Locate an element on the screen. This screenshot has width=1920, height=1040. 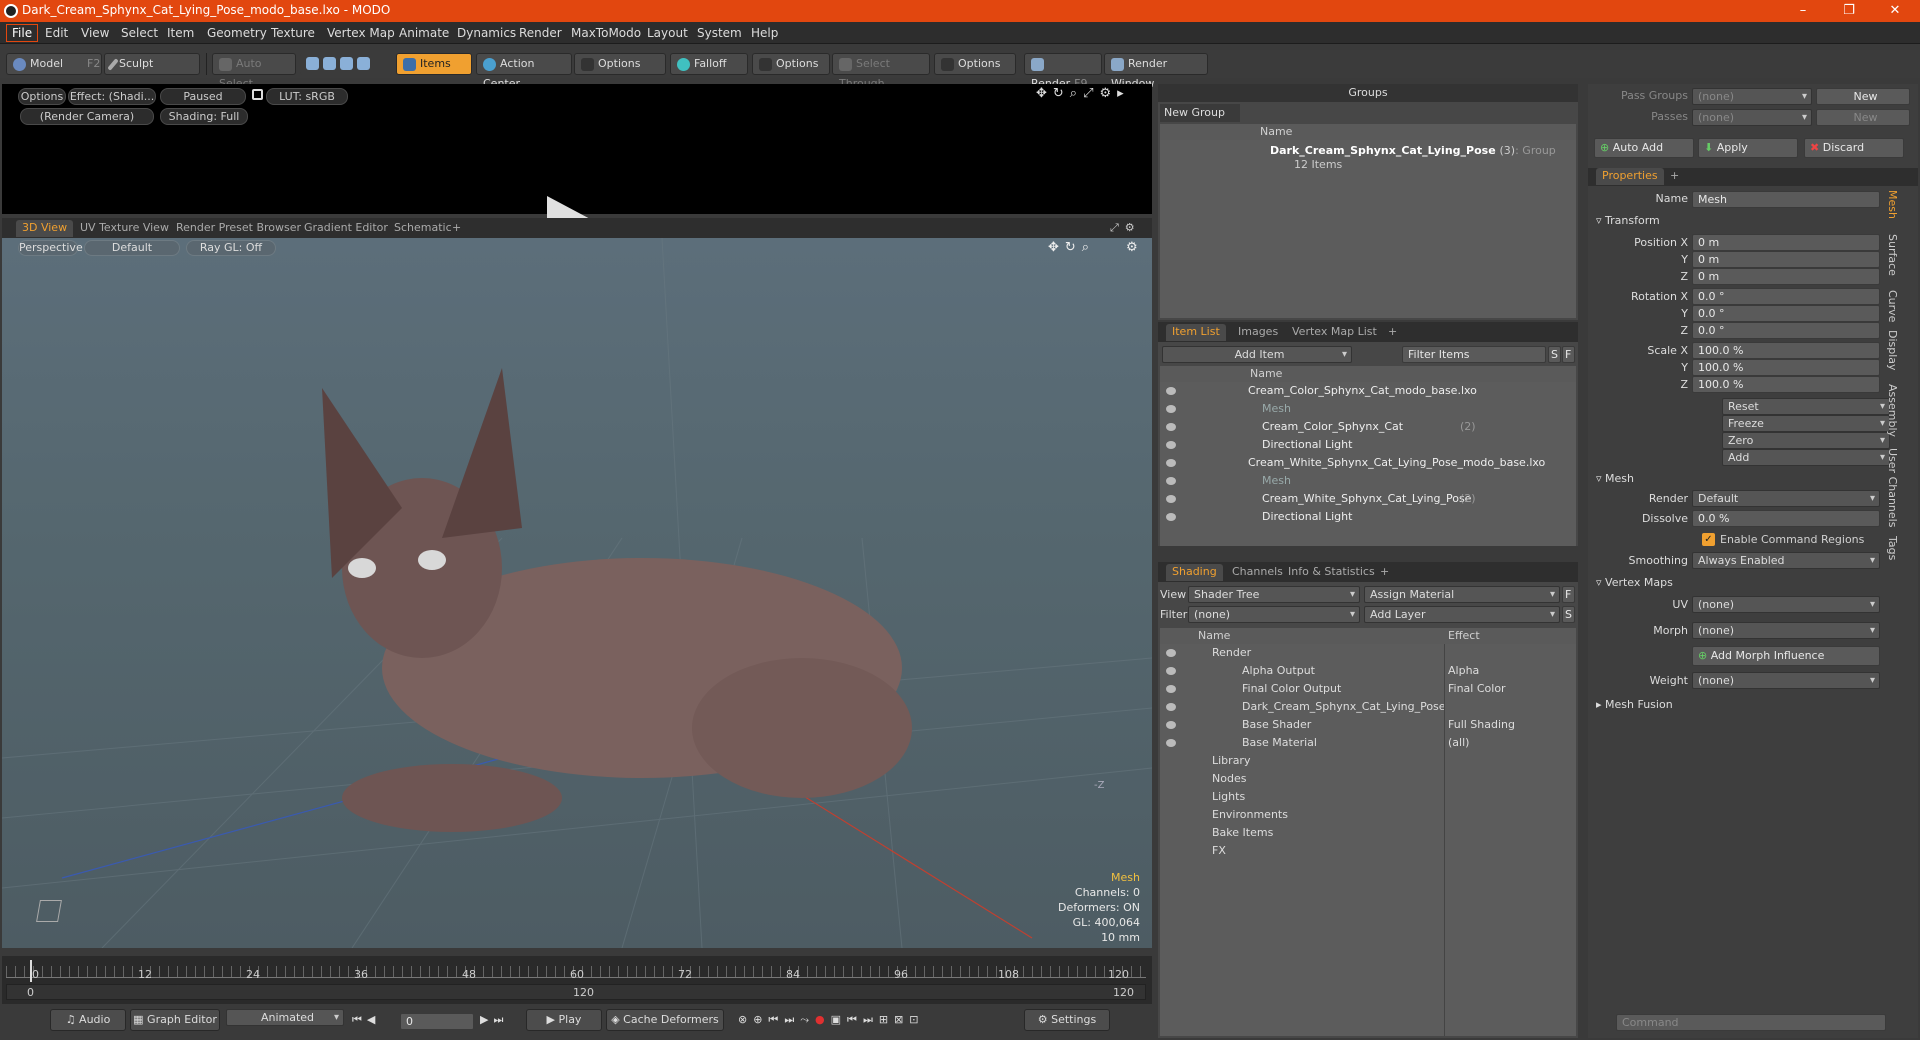
select-through-button: Select Through is located at coordinates (881, 71).